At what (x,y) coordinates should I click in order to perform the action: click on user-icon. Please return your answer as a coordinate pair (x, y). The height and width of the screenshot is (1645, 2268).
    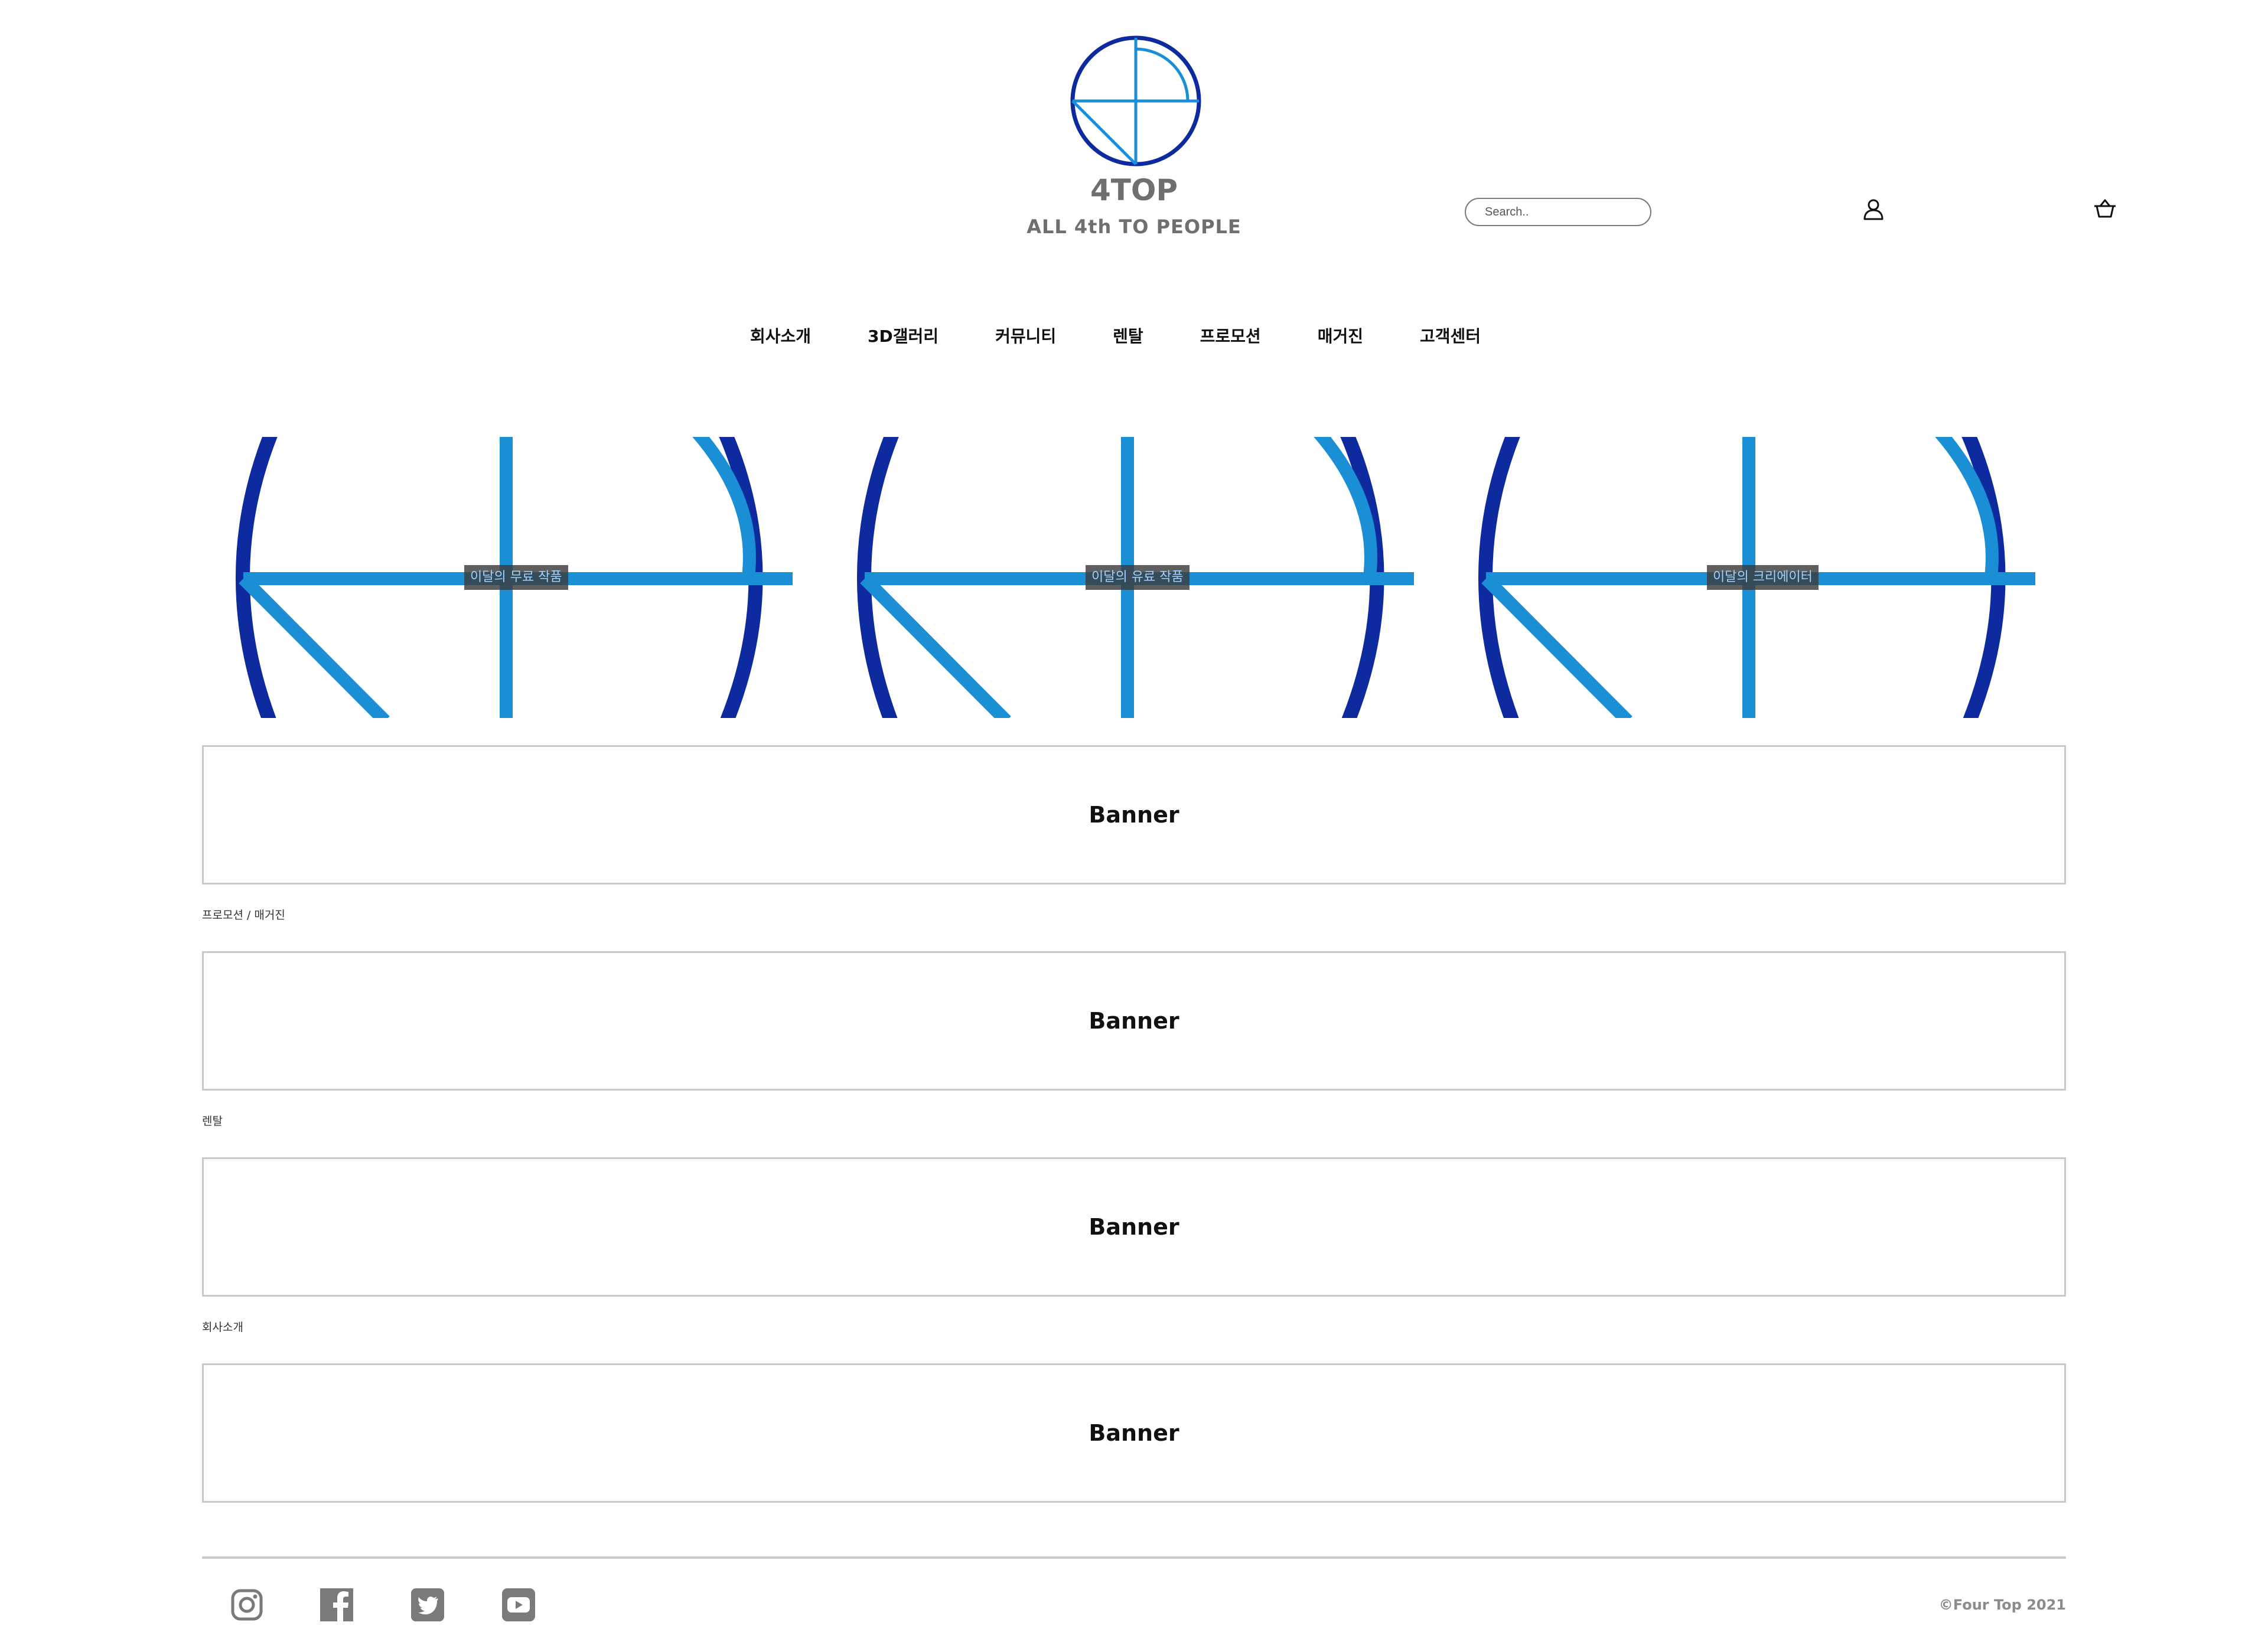
    Looking at the image, I should click on (1873, 209).